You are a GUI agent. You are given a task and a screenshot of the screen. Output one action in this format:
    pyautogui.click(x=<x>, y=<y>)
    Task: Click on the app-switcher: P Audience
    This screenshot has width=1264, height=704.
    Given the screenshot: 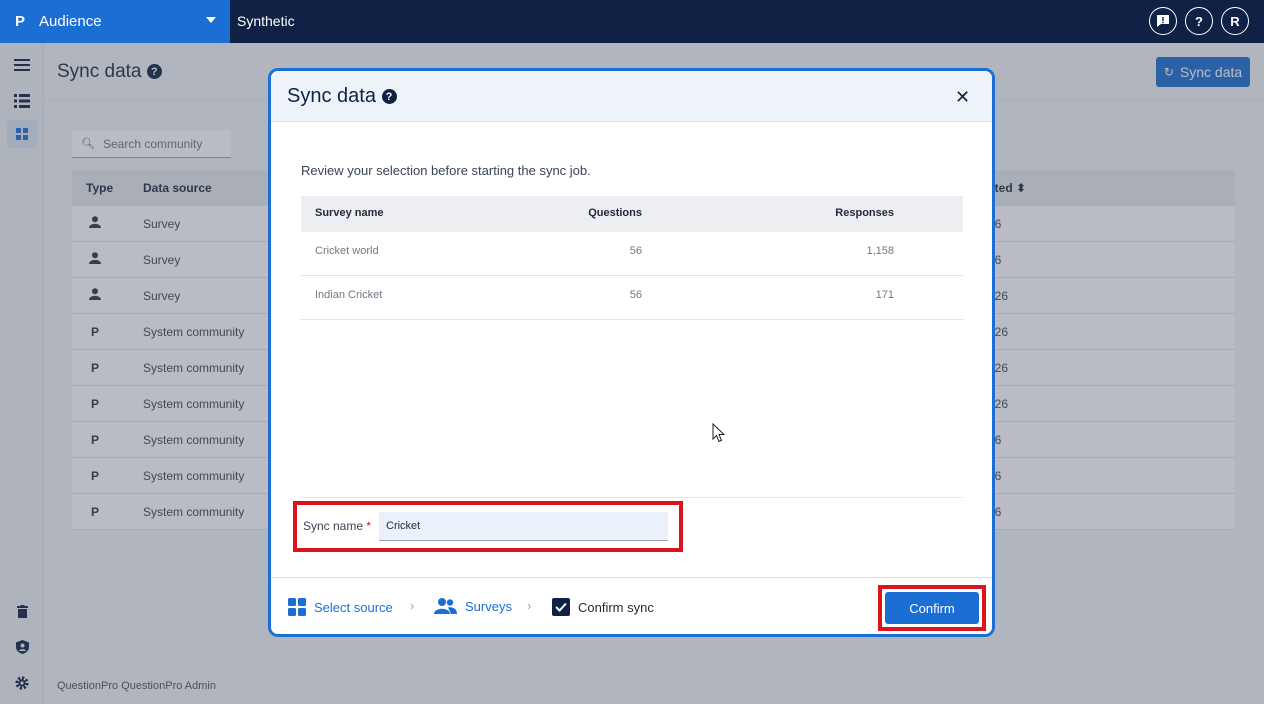 What is the action you would take?
    pyautogui.click(x=115, y=21)
    